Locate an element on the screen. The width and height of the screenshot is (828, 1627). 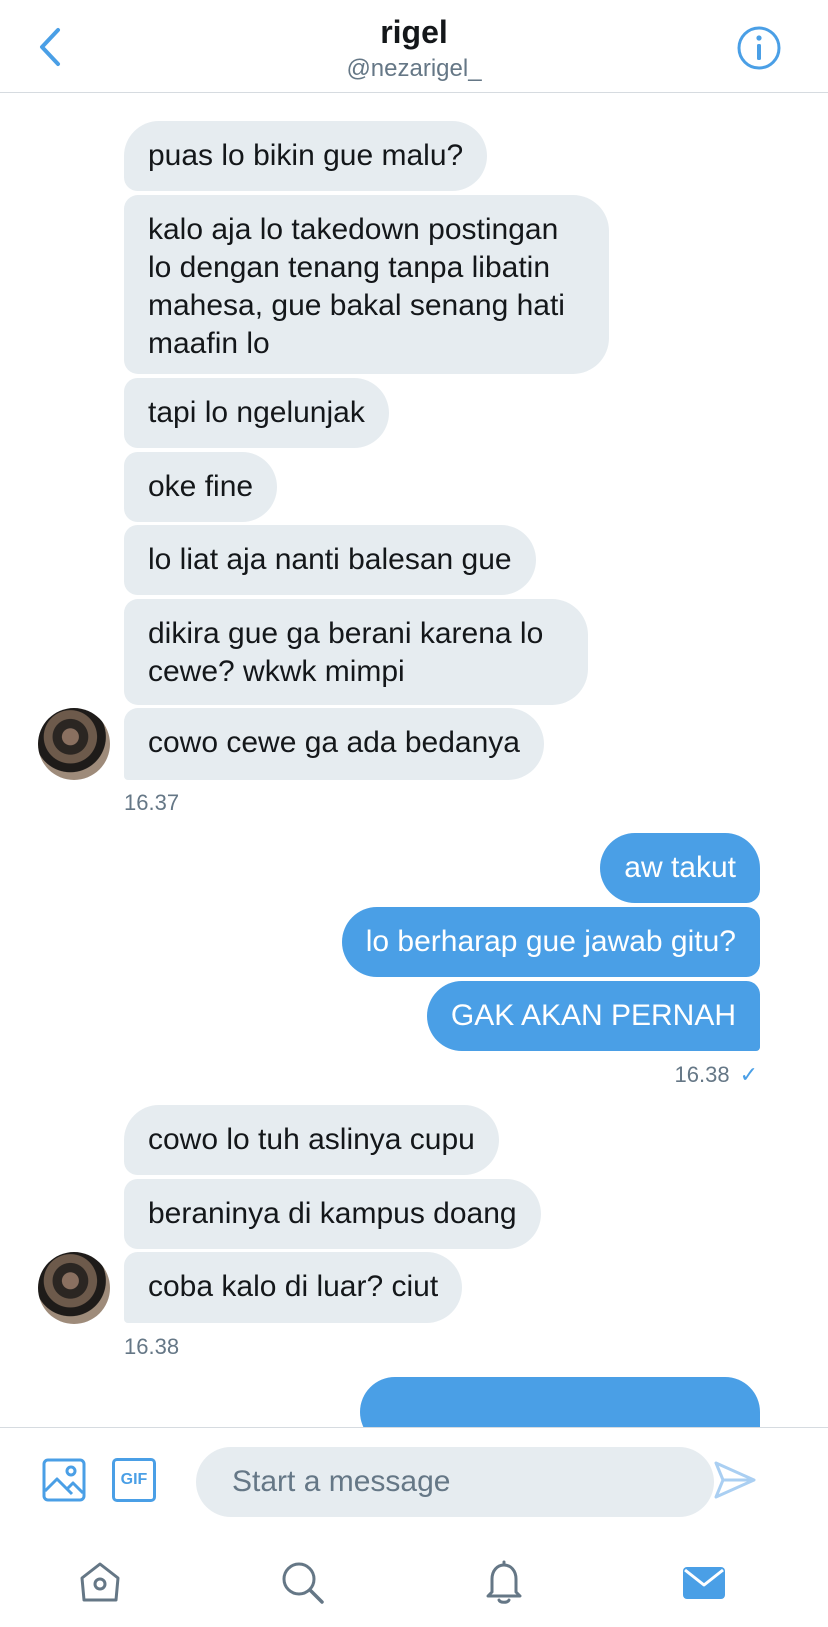
message-incoming: puas lo bikin gue malu? is located at coordinates (306, 156).